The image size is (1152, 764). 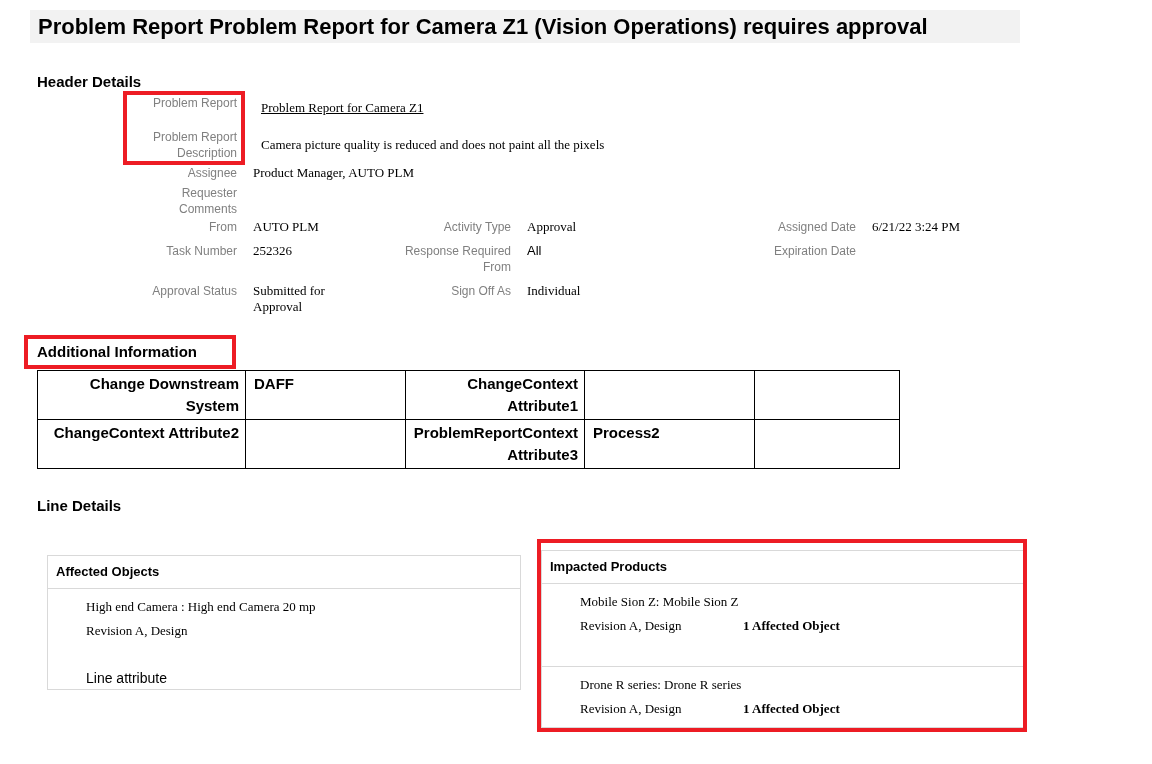 What do you see at coordinates (917, 227) in the screenshot?
I see `field-value: 6/21/22 3:24 PM` at bounding box center [917, 227].